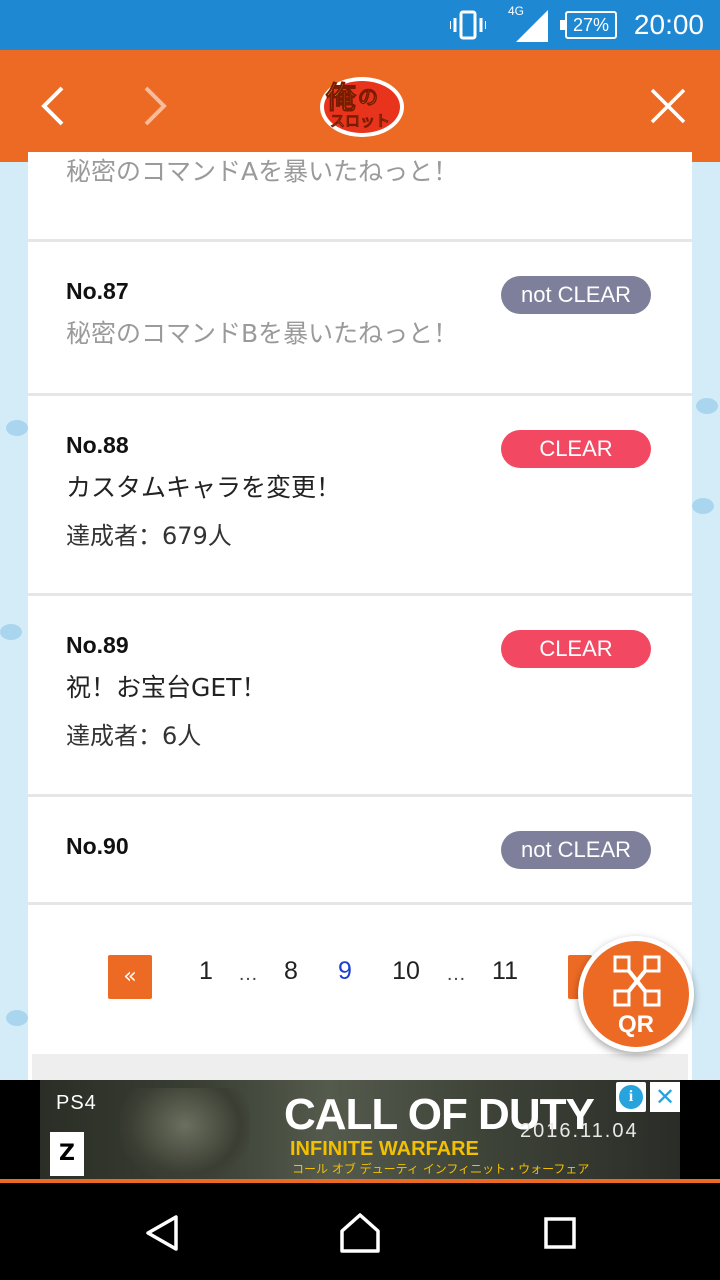  I want to click on footer-strip, so click(360, 1067).